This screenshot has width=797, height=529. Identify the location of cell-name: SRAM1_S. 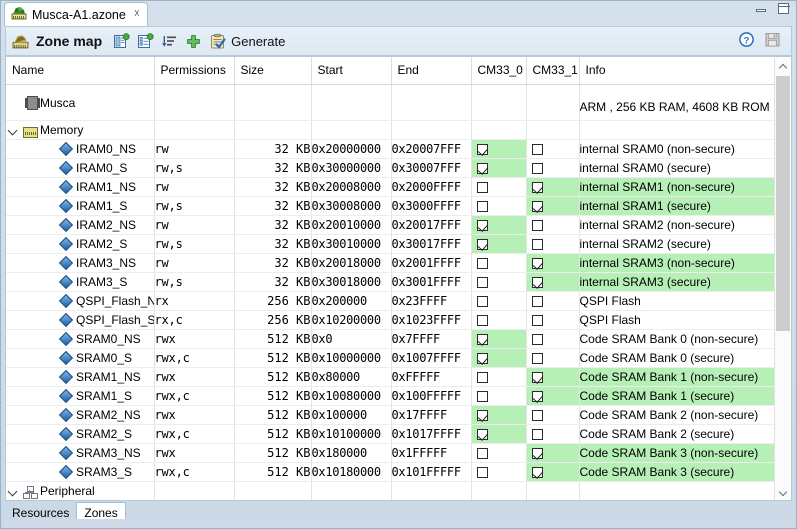
(80, 396).